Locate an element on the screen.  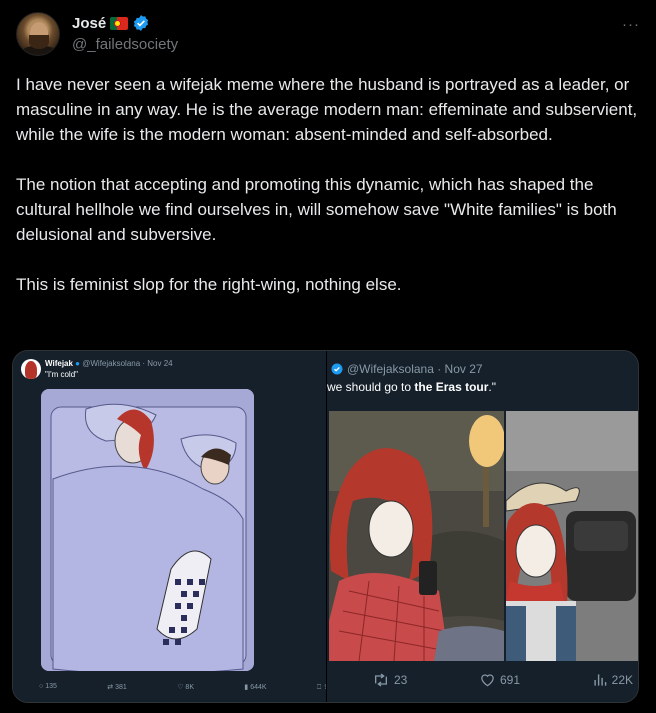
retweet-icon is located at coordinates (381, 680).